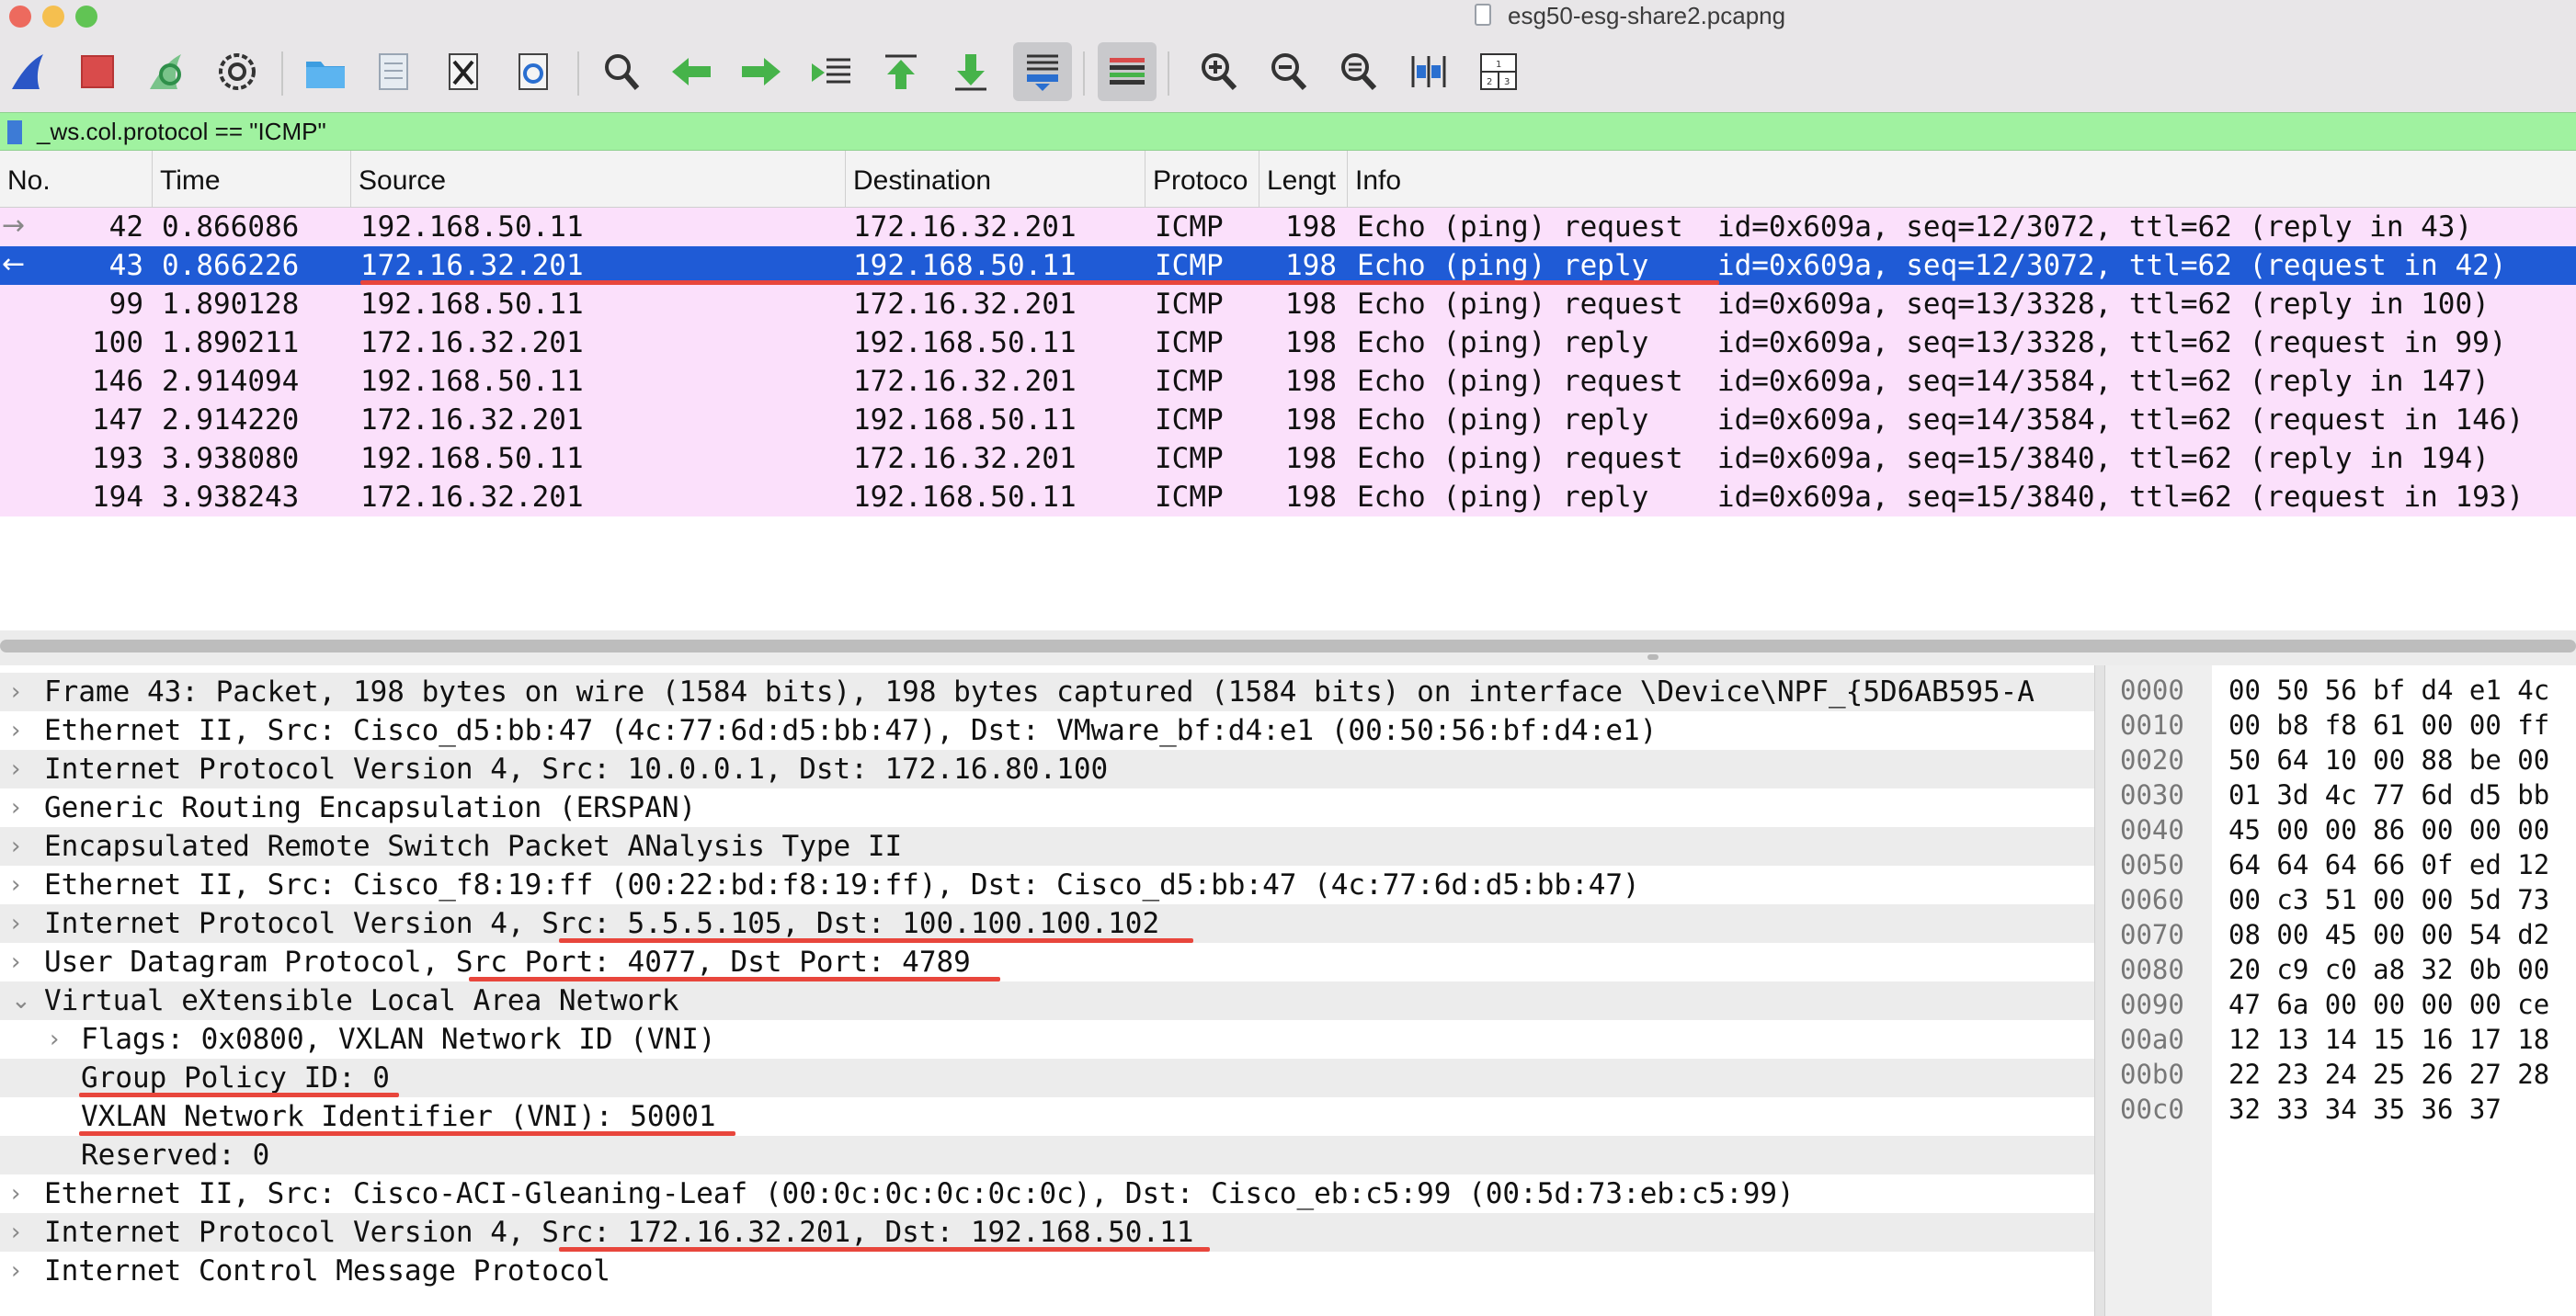  Describe the element at coordinates (2152, 829) in the screenshot. I see `hex-offset: 0040` at that location.